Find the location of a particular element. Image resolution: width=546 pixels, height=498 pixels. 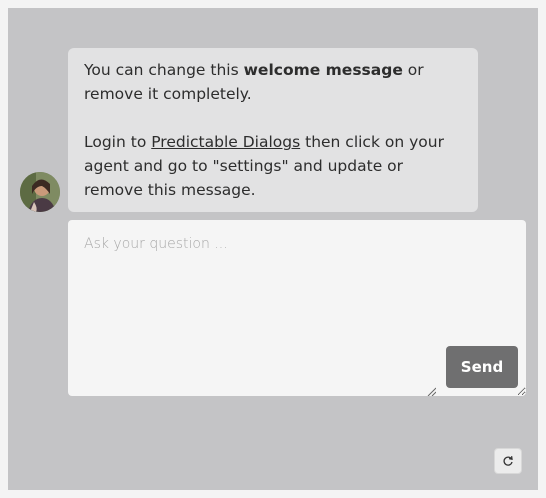

welcome-text: You can change this is located at coordinates (164, 70).